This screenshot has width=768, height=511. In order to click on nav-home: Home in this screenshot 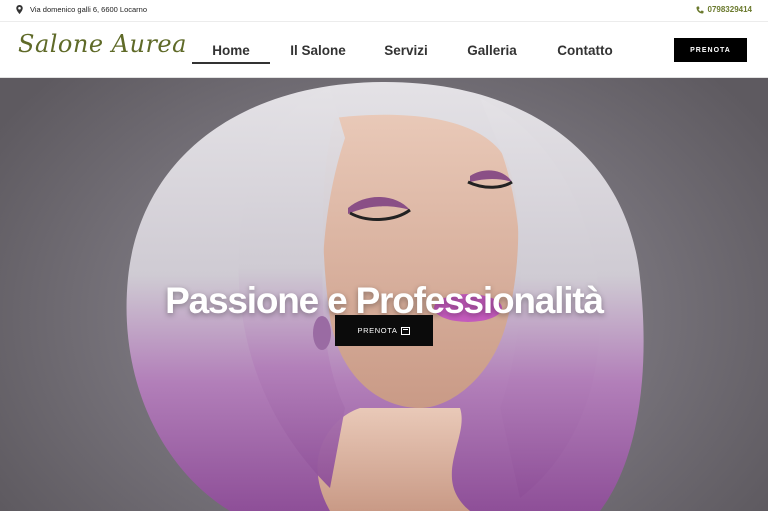, I will do `click(231, 50)`.